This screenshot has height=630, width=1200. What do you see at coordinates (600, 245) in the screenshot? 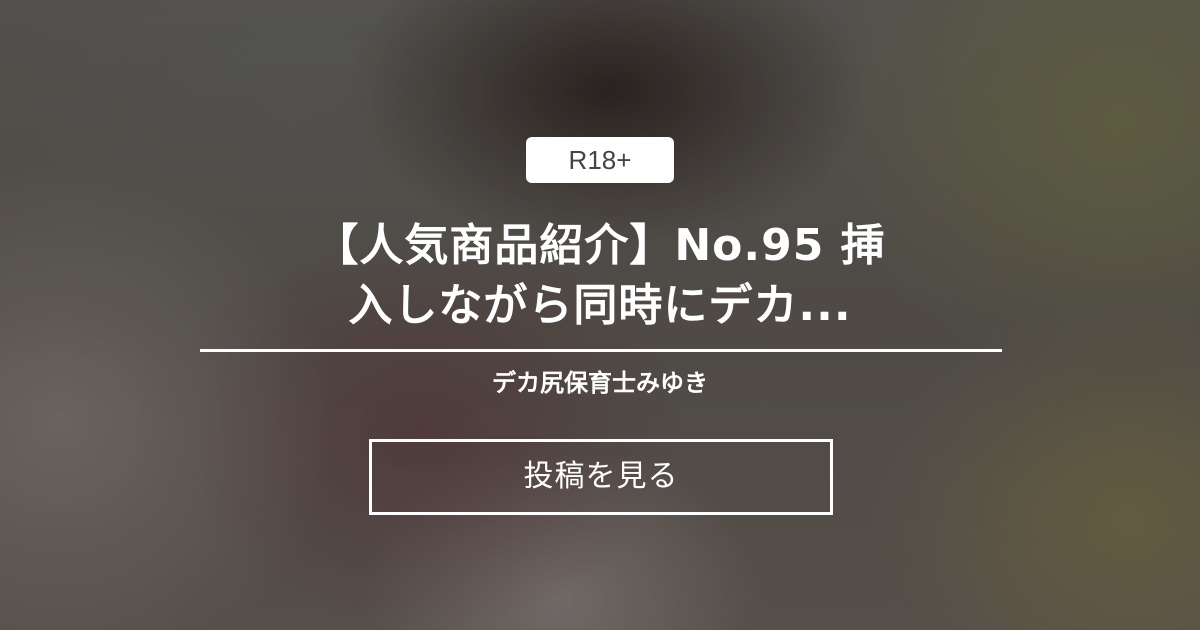
I see `post-title-line-1: 【人気商品紹介】No.95 挿` at bounding box center [600, 245].